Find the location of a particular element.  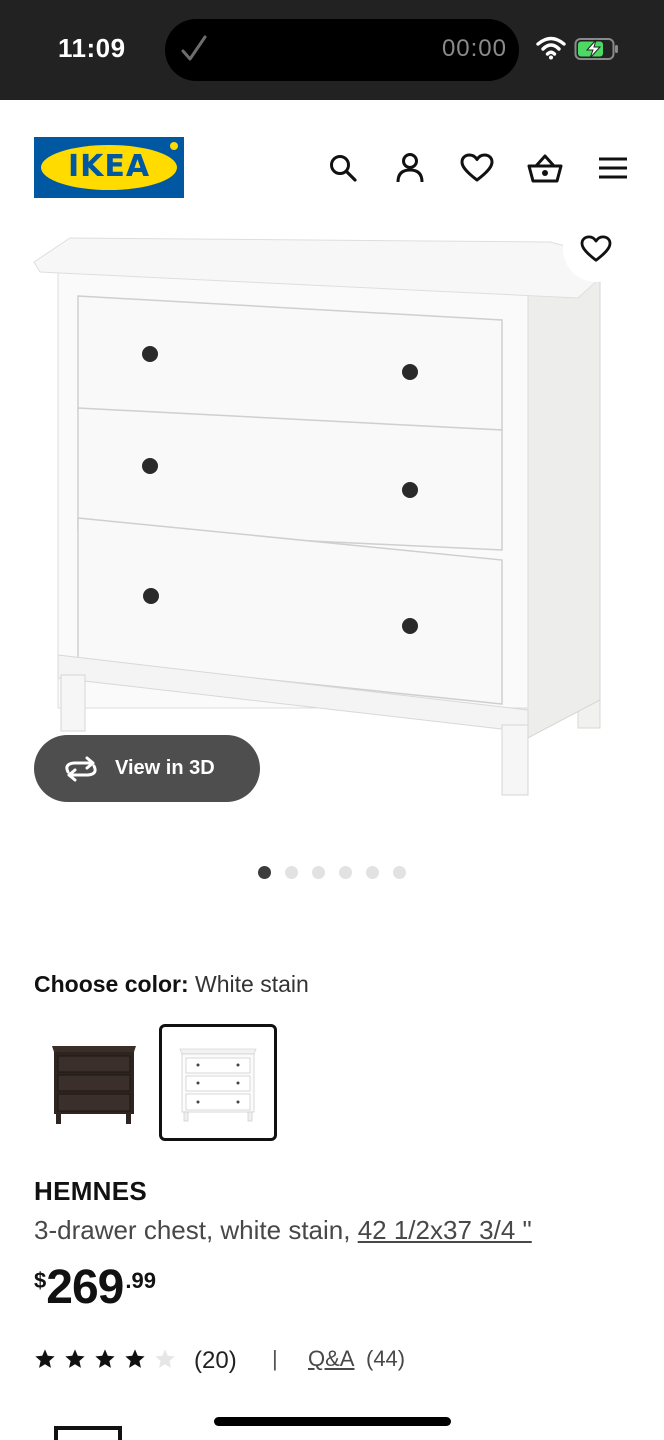

product-description-text: 3-drawer chest, white stain, is located at coordinates (192, 1230).